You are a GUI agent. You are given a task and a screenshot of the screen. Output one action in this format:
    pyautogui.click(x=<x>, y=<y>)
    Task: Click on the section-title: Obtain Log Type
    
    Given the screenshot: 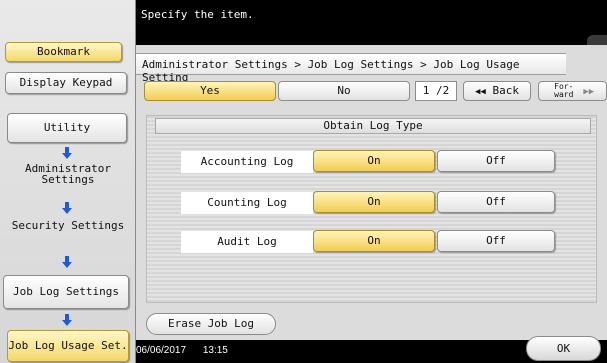 What is the action you would take?
    pyautogui.click(x=373, y=126)
    